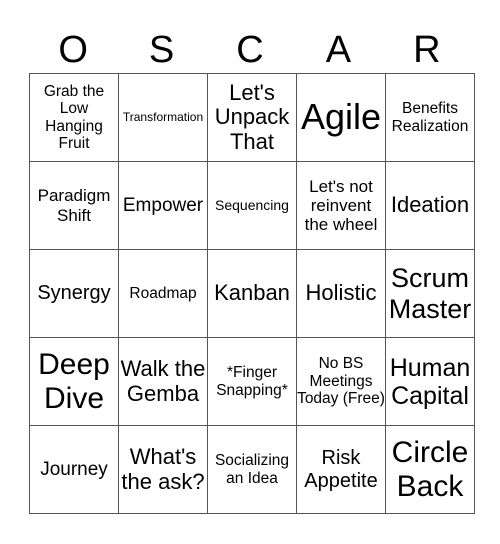 This screenshot has width=500, height=544. What do you see at coordinates (338, 50) in the screenshot?
I see `header-letter: A` at bounding box center [338, 50].